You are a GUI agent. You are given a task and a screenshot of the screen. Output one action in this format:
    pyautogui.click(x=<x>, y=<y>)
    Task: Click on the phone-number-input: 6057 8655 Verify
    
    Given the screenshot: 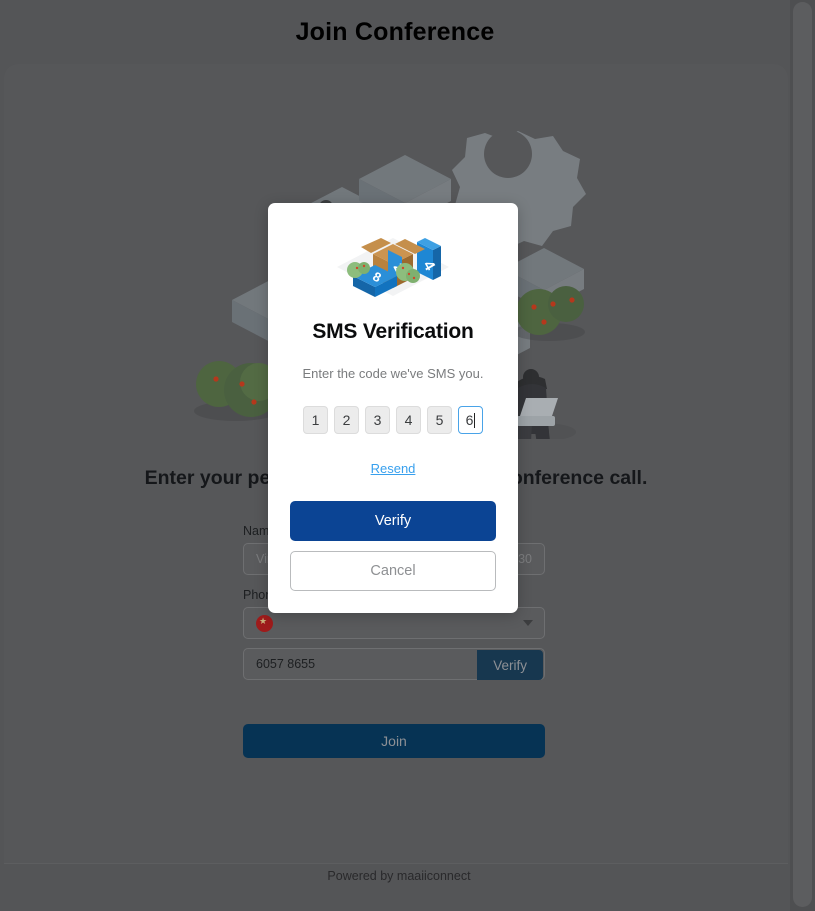 What is the action you would take?
    pyautogui.click(x=394, y=664)
    